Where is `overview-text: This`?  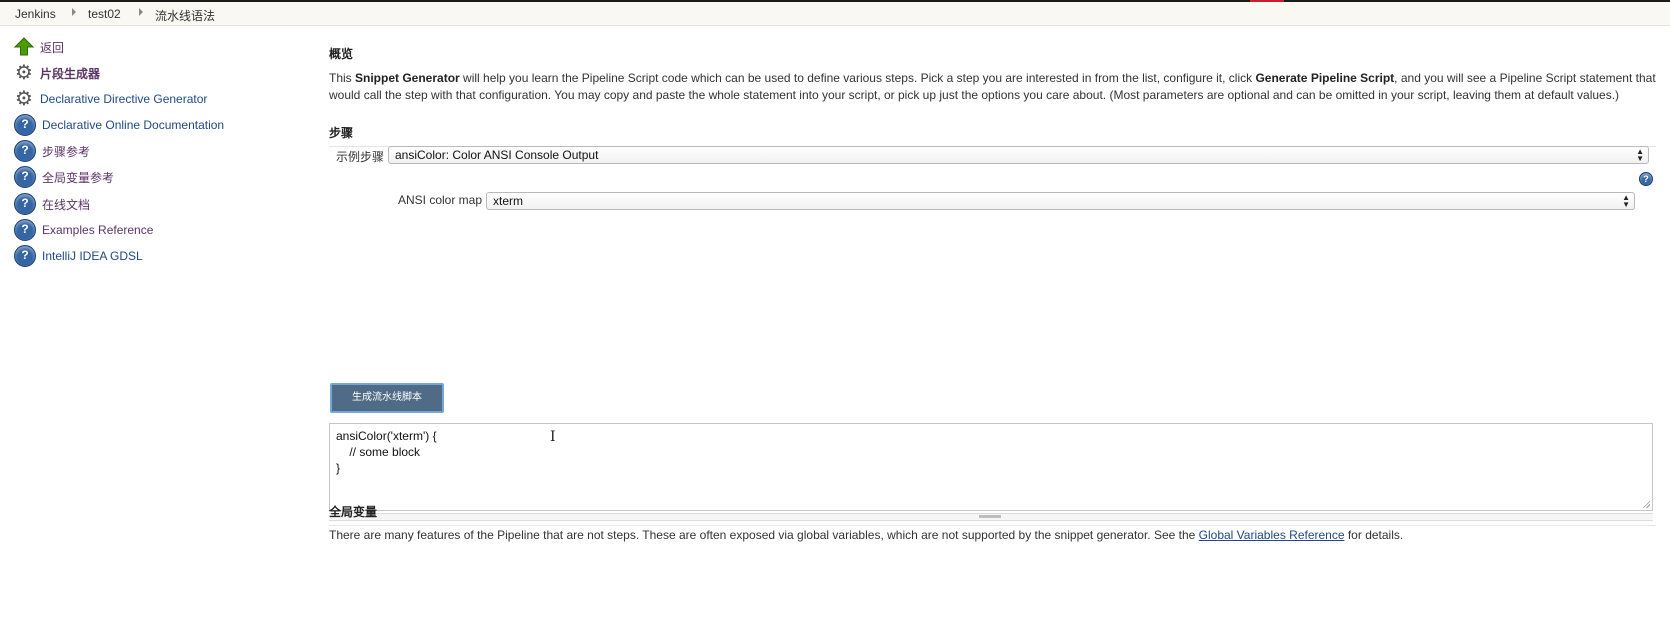 overview-text: This is located at coordinates (342, 78).